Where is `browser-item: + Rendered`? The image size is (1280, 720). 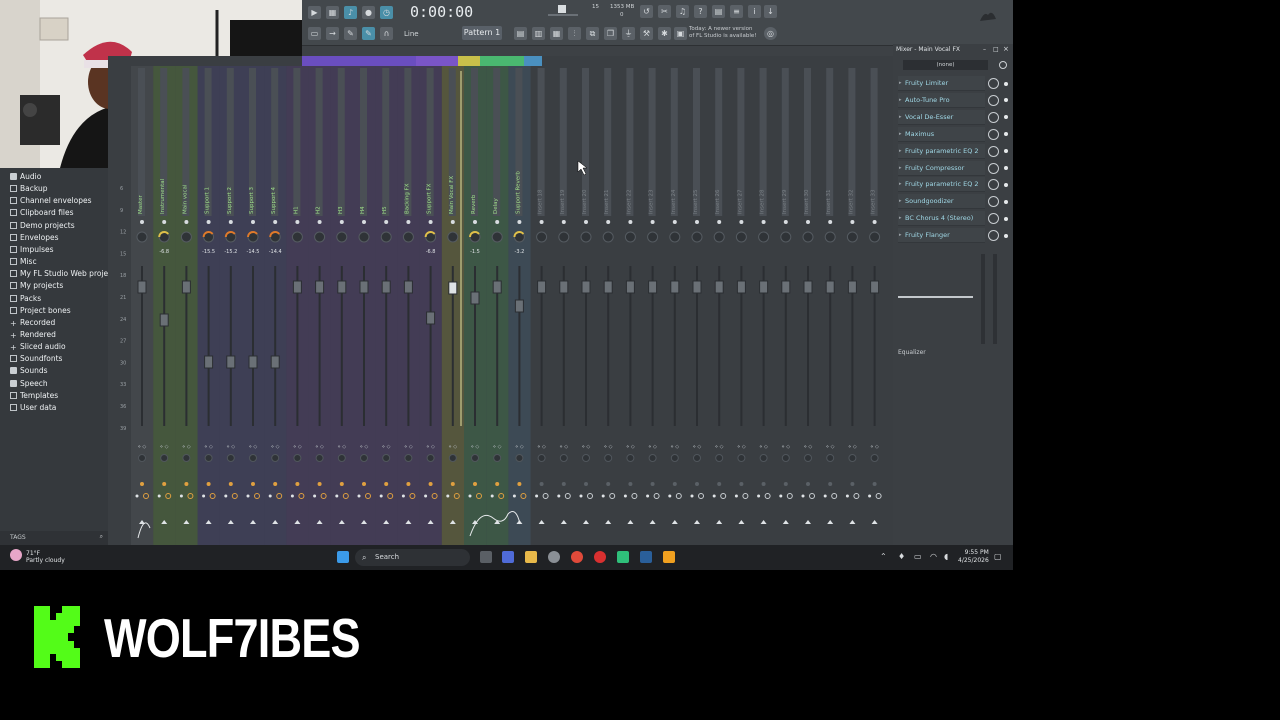
browser-item: + Rendered is located at coordinates (33, 336).